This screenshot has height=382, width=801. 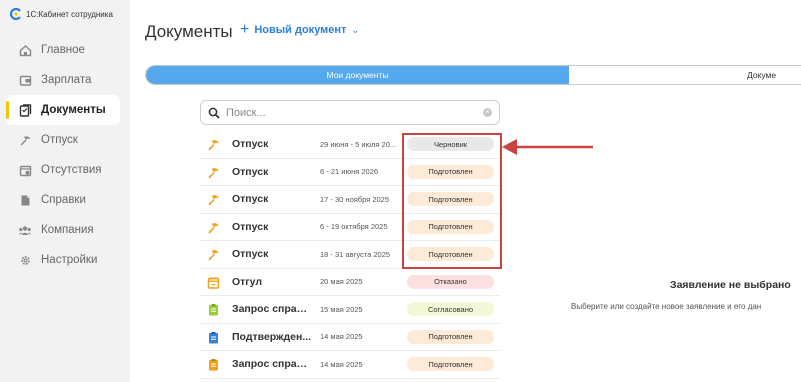 I want to click on document-date: 17 - 30 ноября 2025, so click(x=355, y=199).